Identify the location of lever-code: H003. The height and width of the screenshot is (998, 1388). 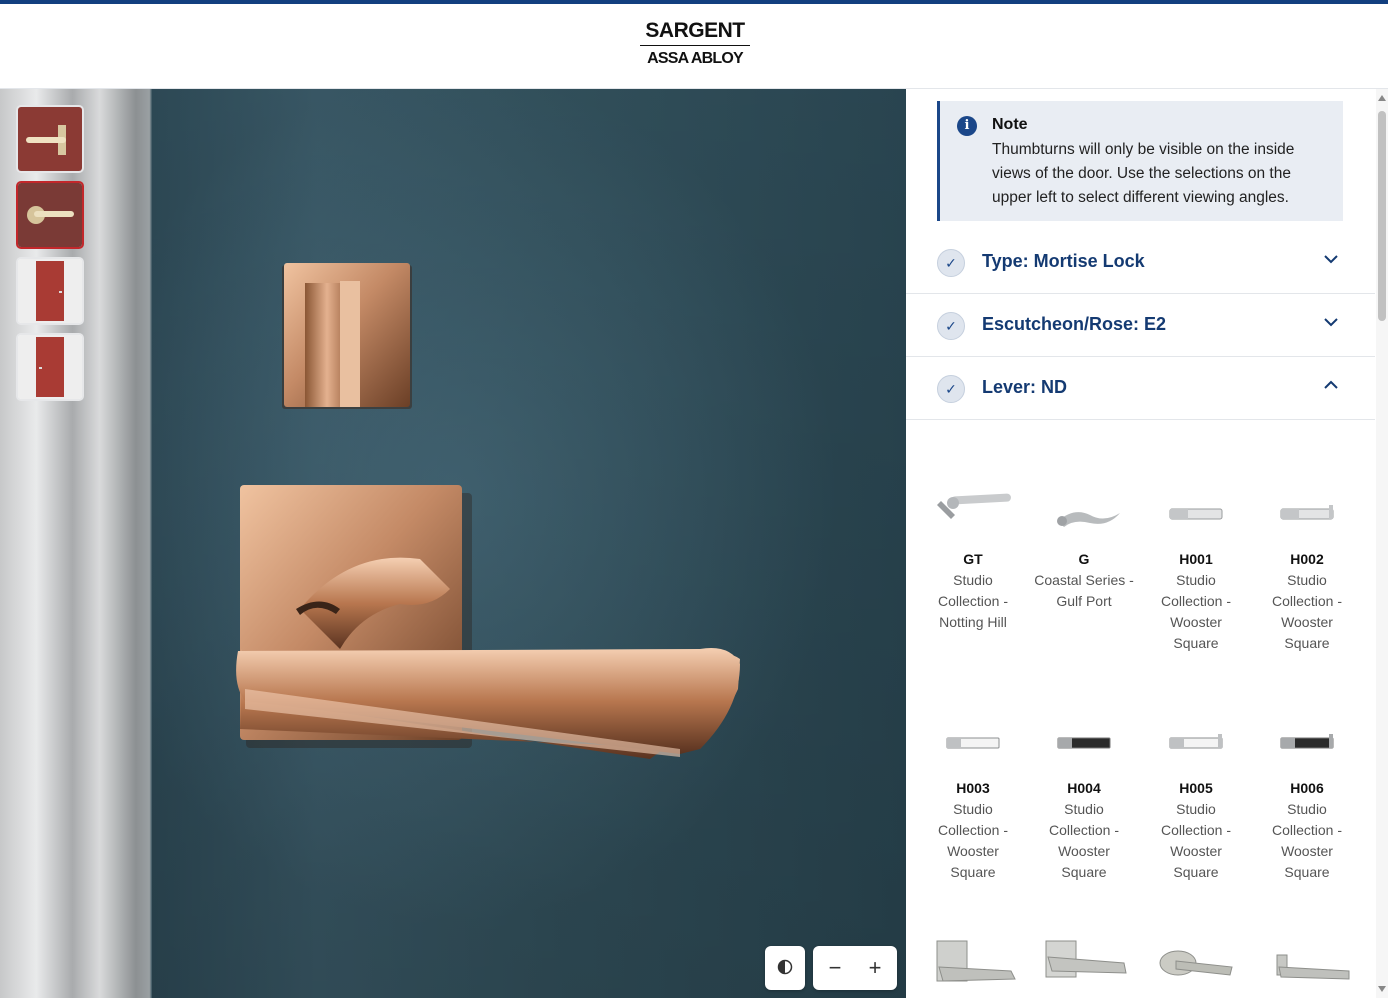
(973, 788).